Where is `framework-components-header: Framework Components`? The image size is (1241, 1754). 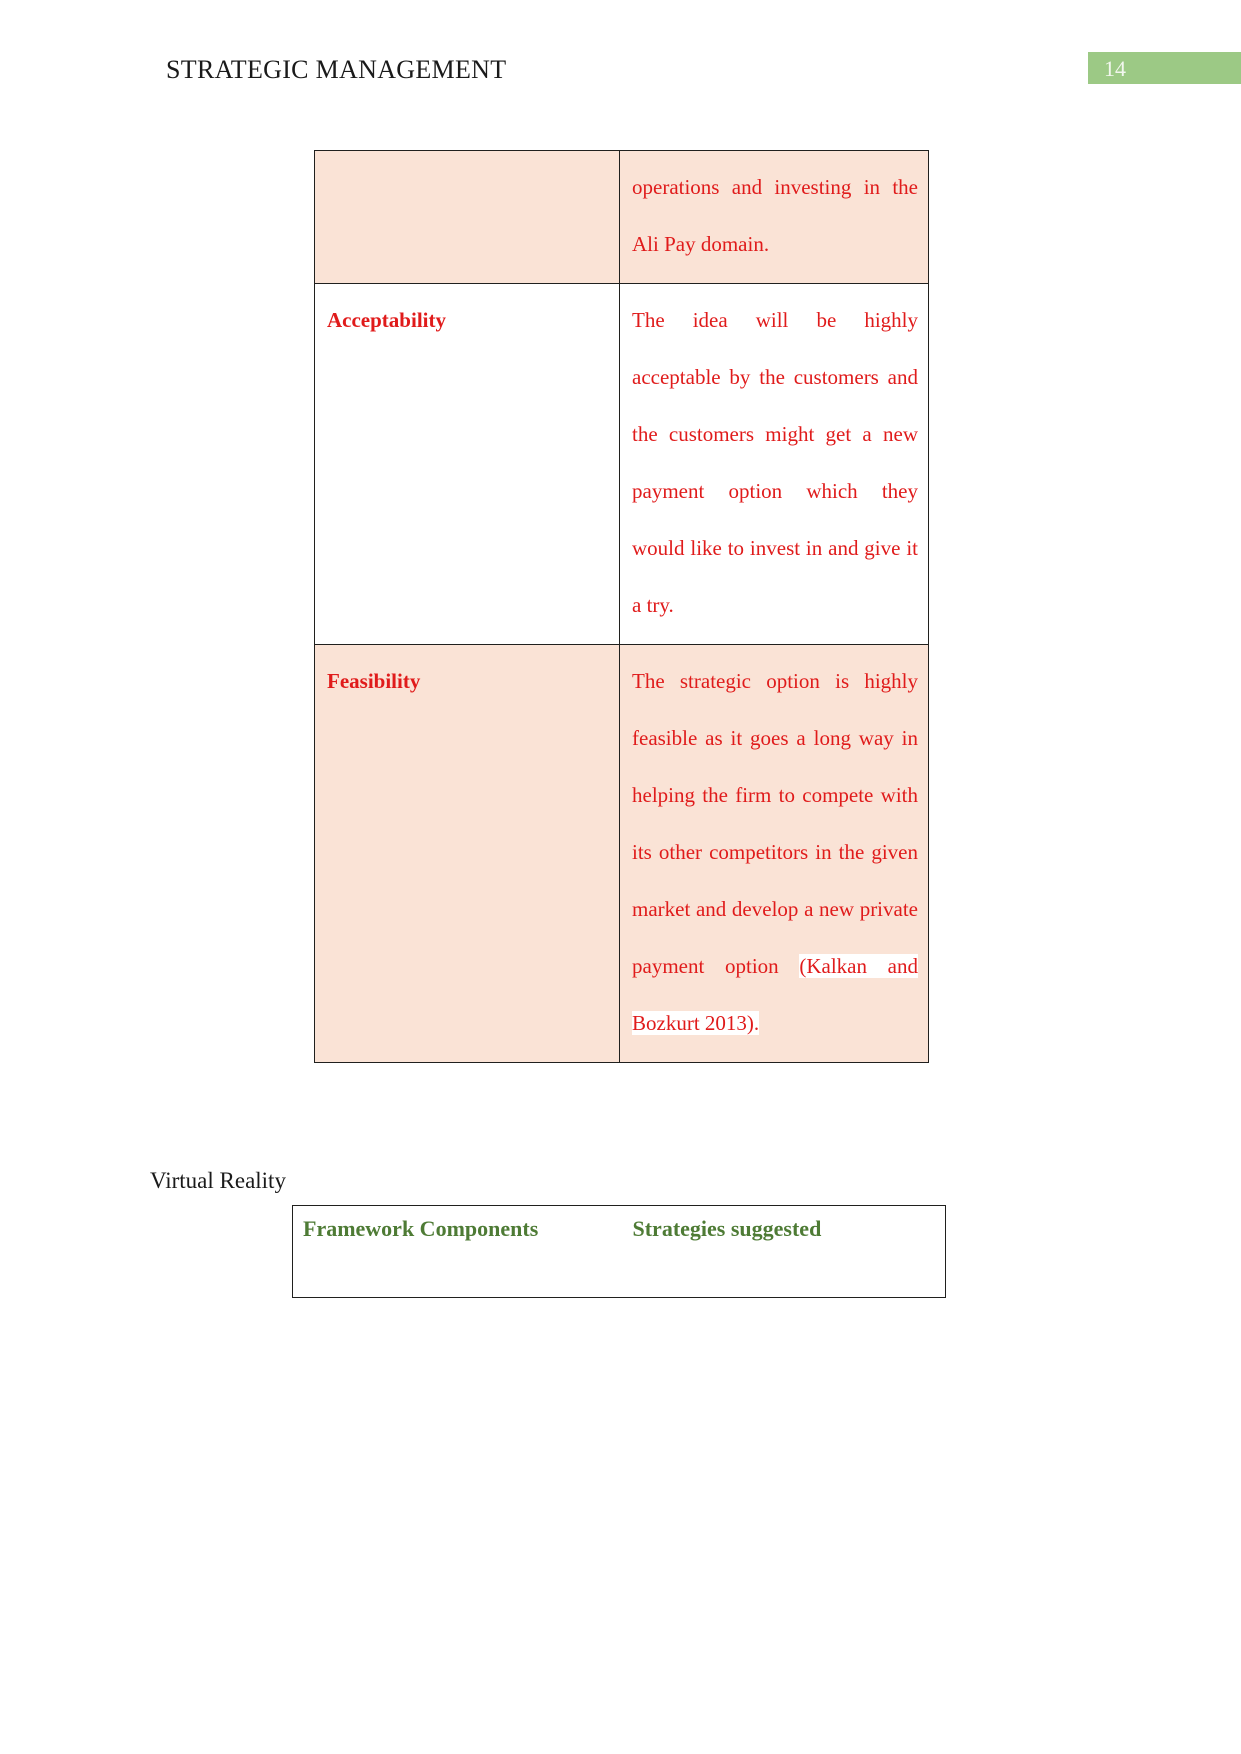 framework-components-header: Framework Components is located at coordinates (421, 1228).